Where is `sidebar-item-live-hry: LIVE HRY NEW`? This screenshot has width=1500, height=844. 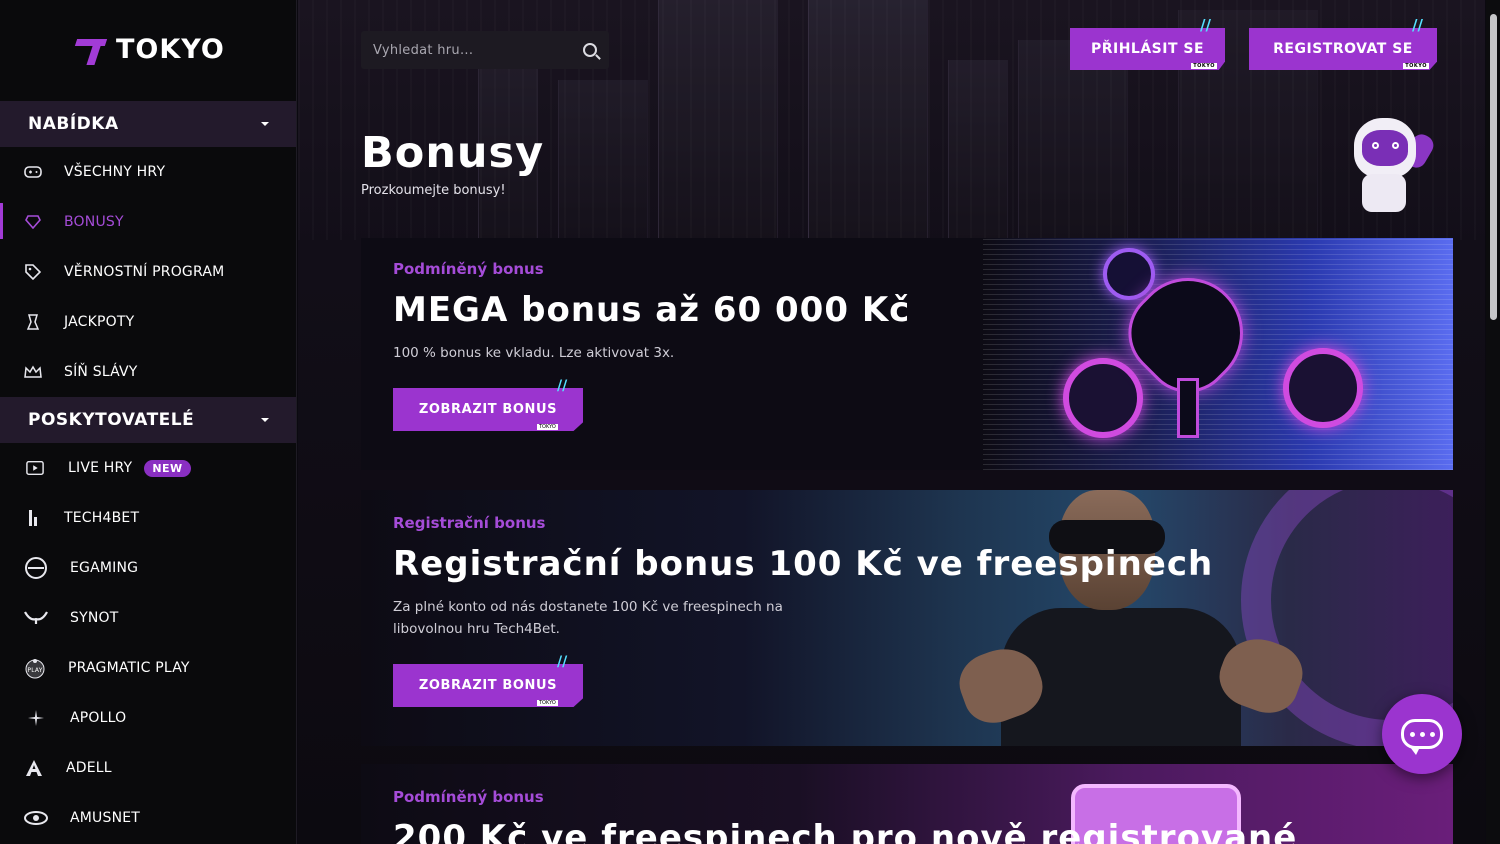 sidebar-item-live-hry: LIVE HRY NEW is located at coordinates (148, 468).